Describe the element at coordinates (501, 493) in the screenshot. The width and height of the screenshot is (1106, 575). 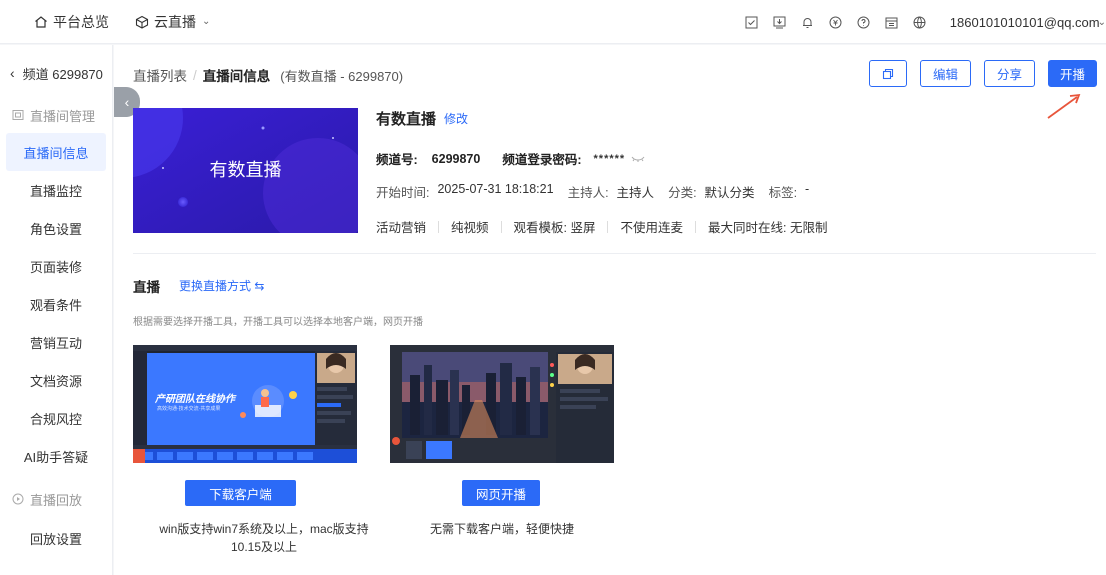
I see `web-start-live-button: 网页开播` at that location.